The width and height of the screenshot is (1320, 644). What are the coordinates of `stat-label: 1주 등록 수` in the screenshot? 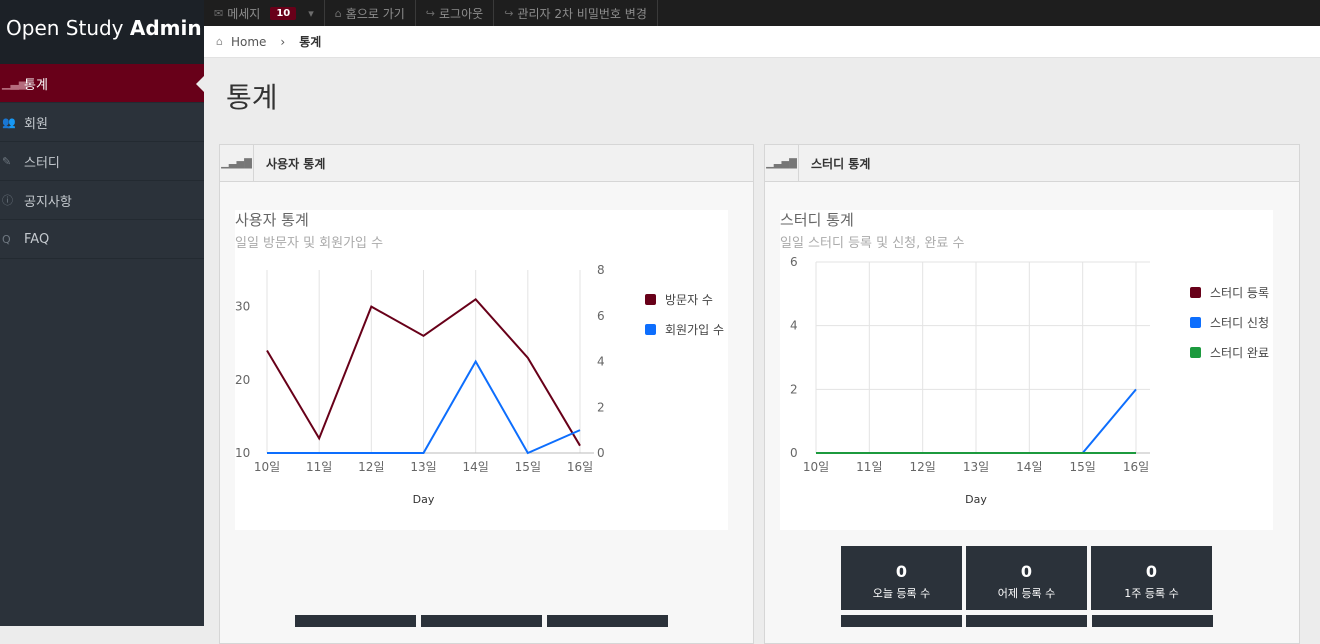 It's located at (1151, 593).